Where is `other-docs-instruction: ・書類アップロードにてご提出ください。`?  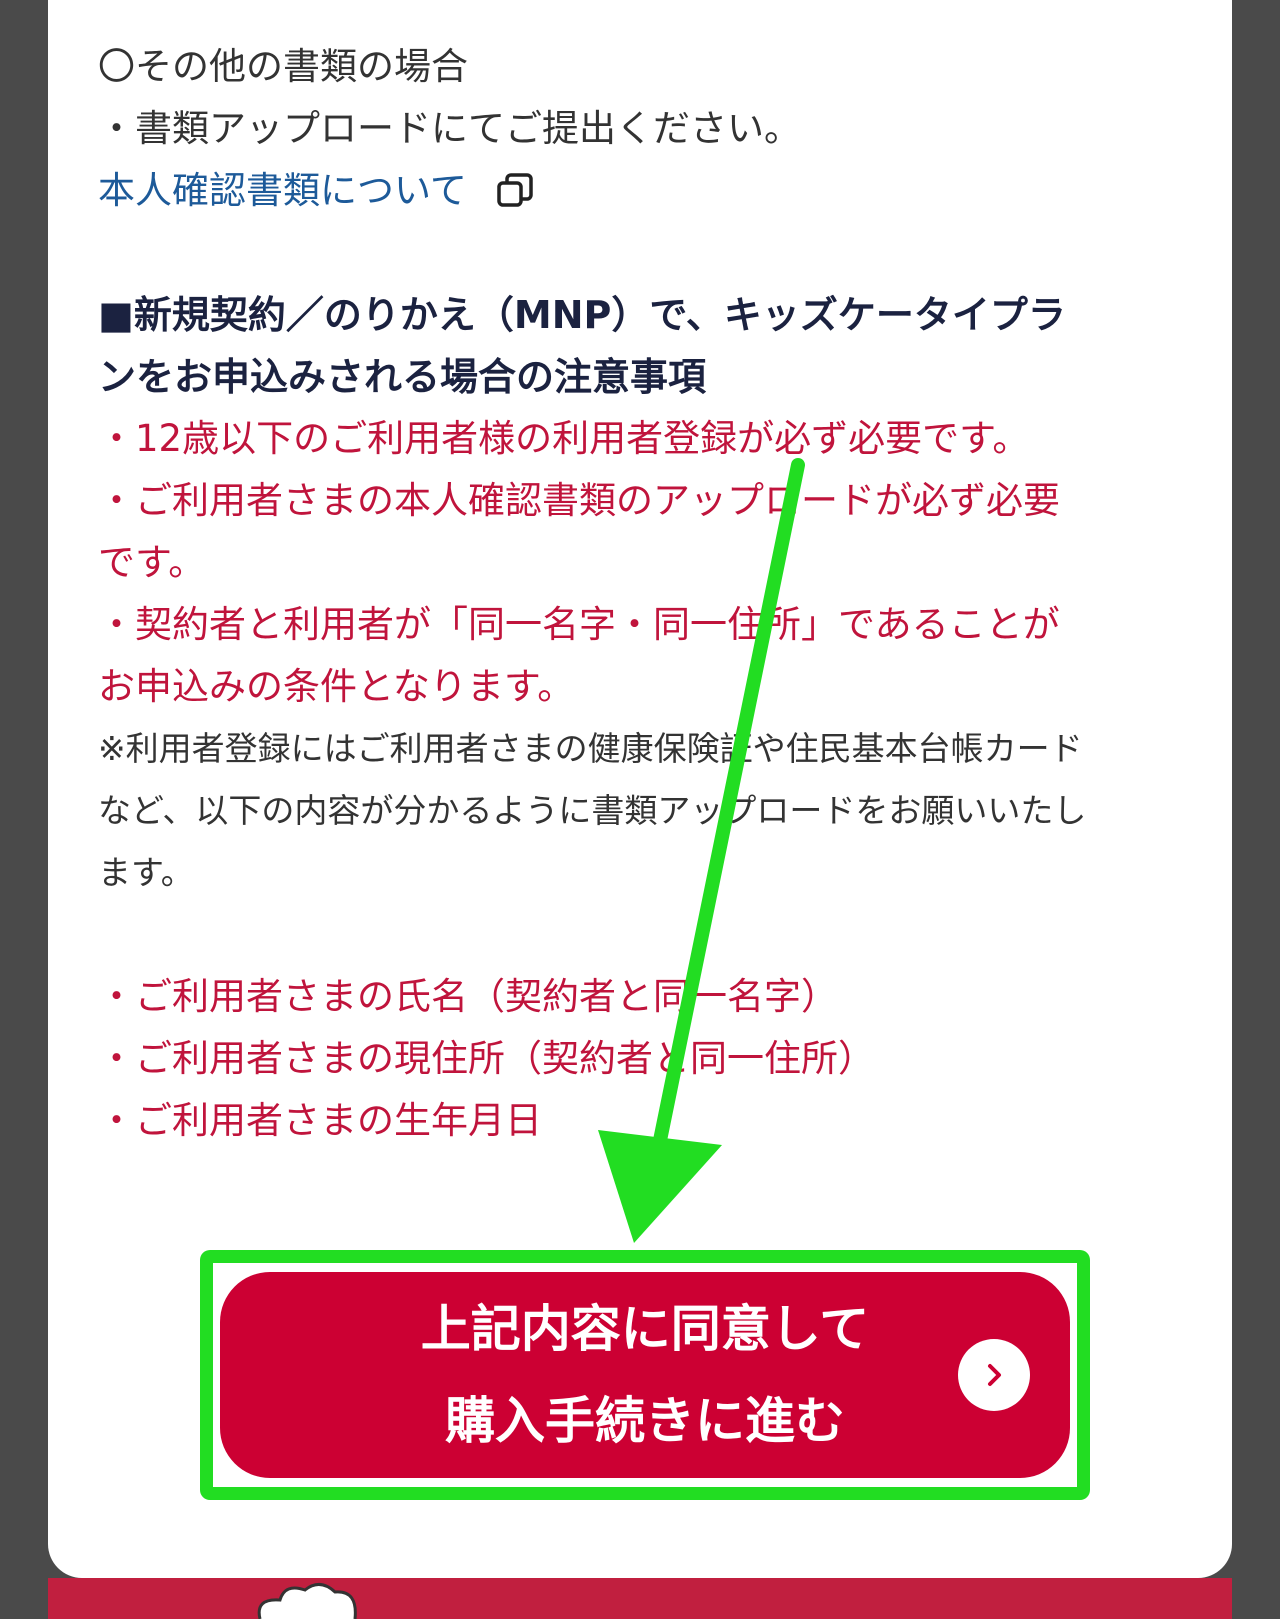 other-docs-instruction: ・書類アップロードにてご提出ください。 is located at coordinates (449, 128).